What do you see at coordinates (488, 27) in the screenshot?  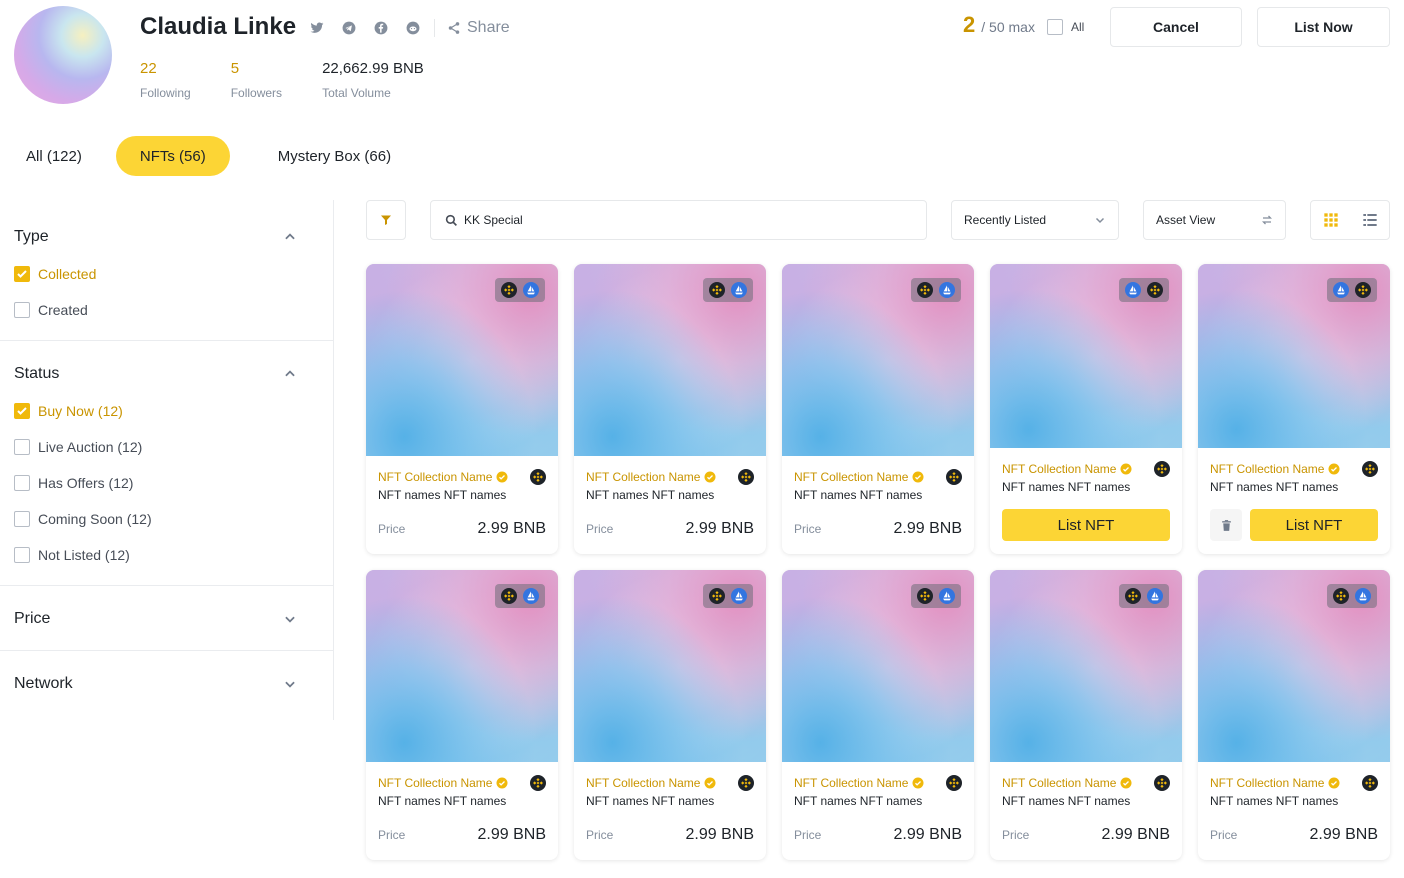 I see `share-label: Share` at bounding box center [488, 27].